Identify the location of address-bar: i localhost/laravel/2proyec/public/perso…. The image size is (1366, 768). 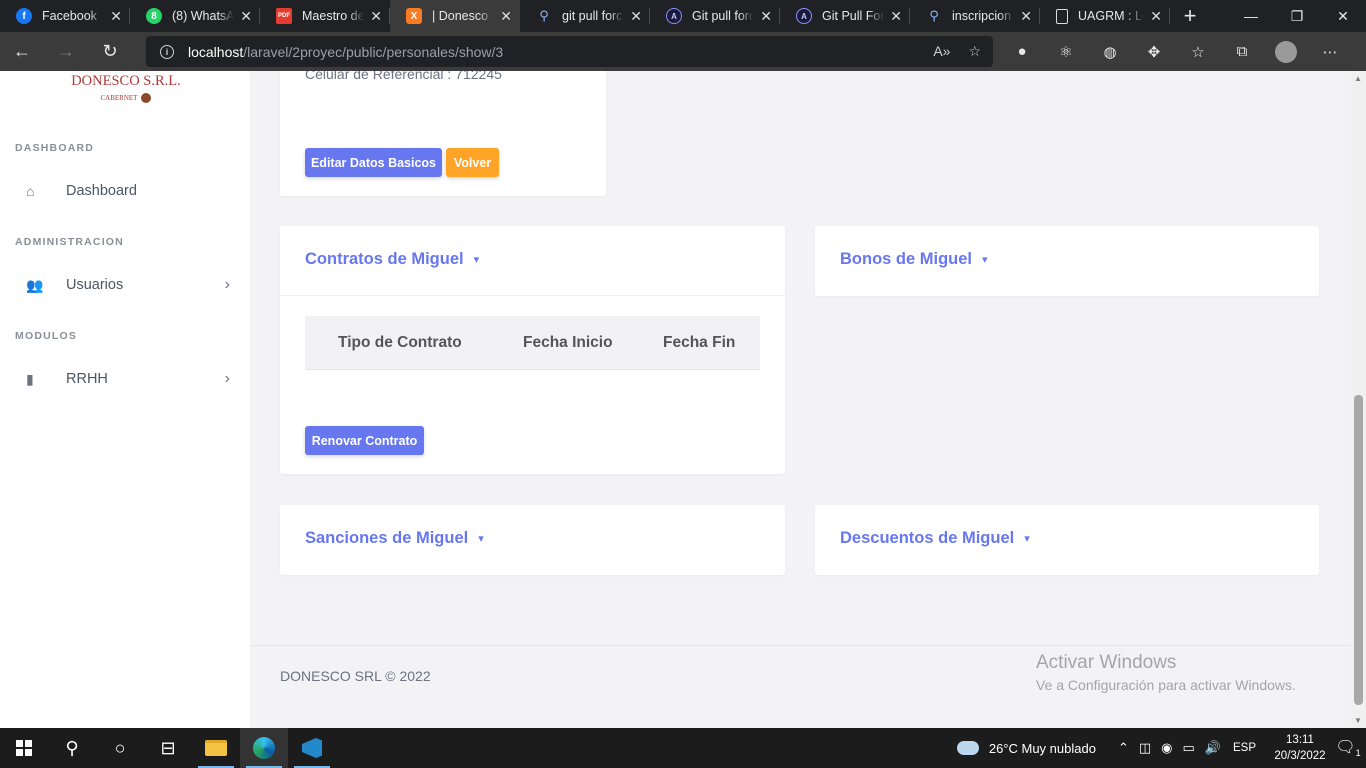
(569, 51).